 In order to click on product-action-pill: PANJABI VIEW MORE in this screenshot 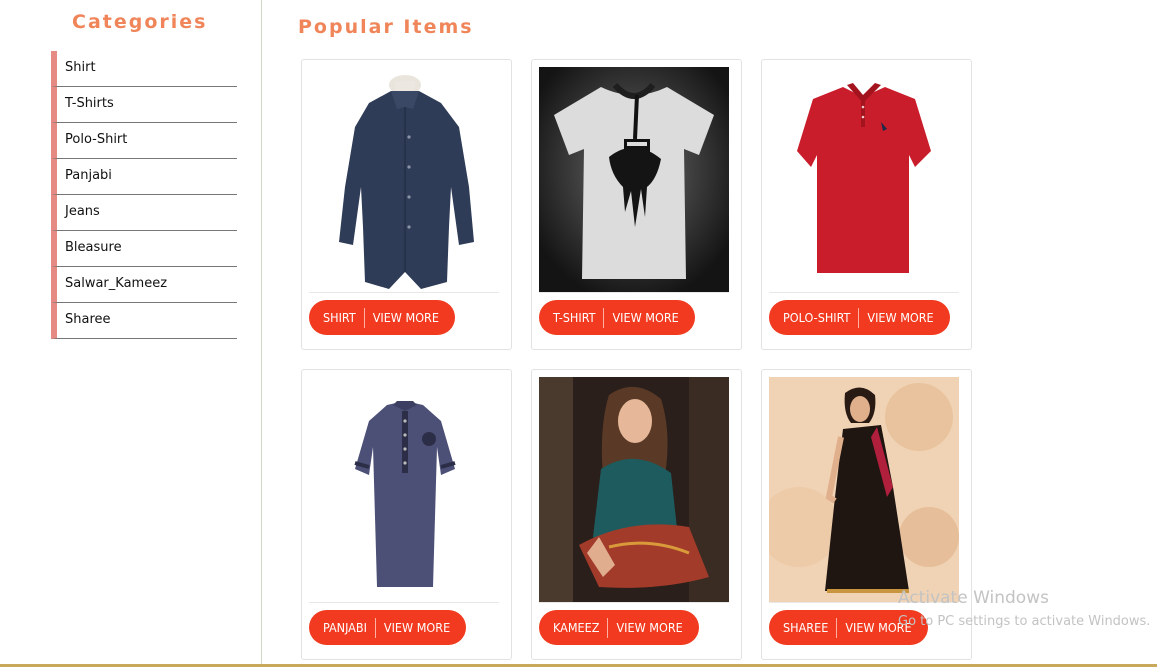, I will do `click(388, 627)`.